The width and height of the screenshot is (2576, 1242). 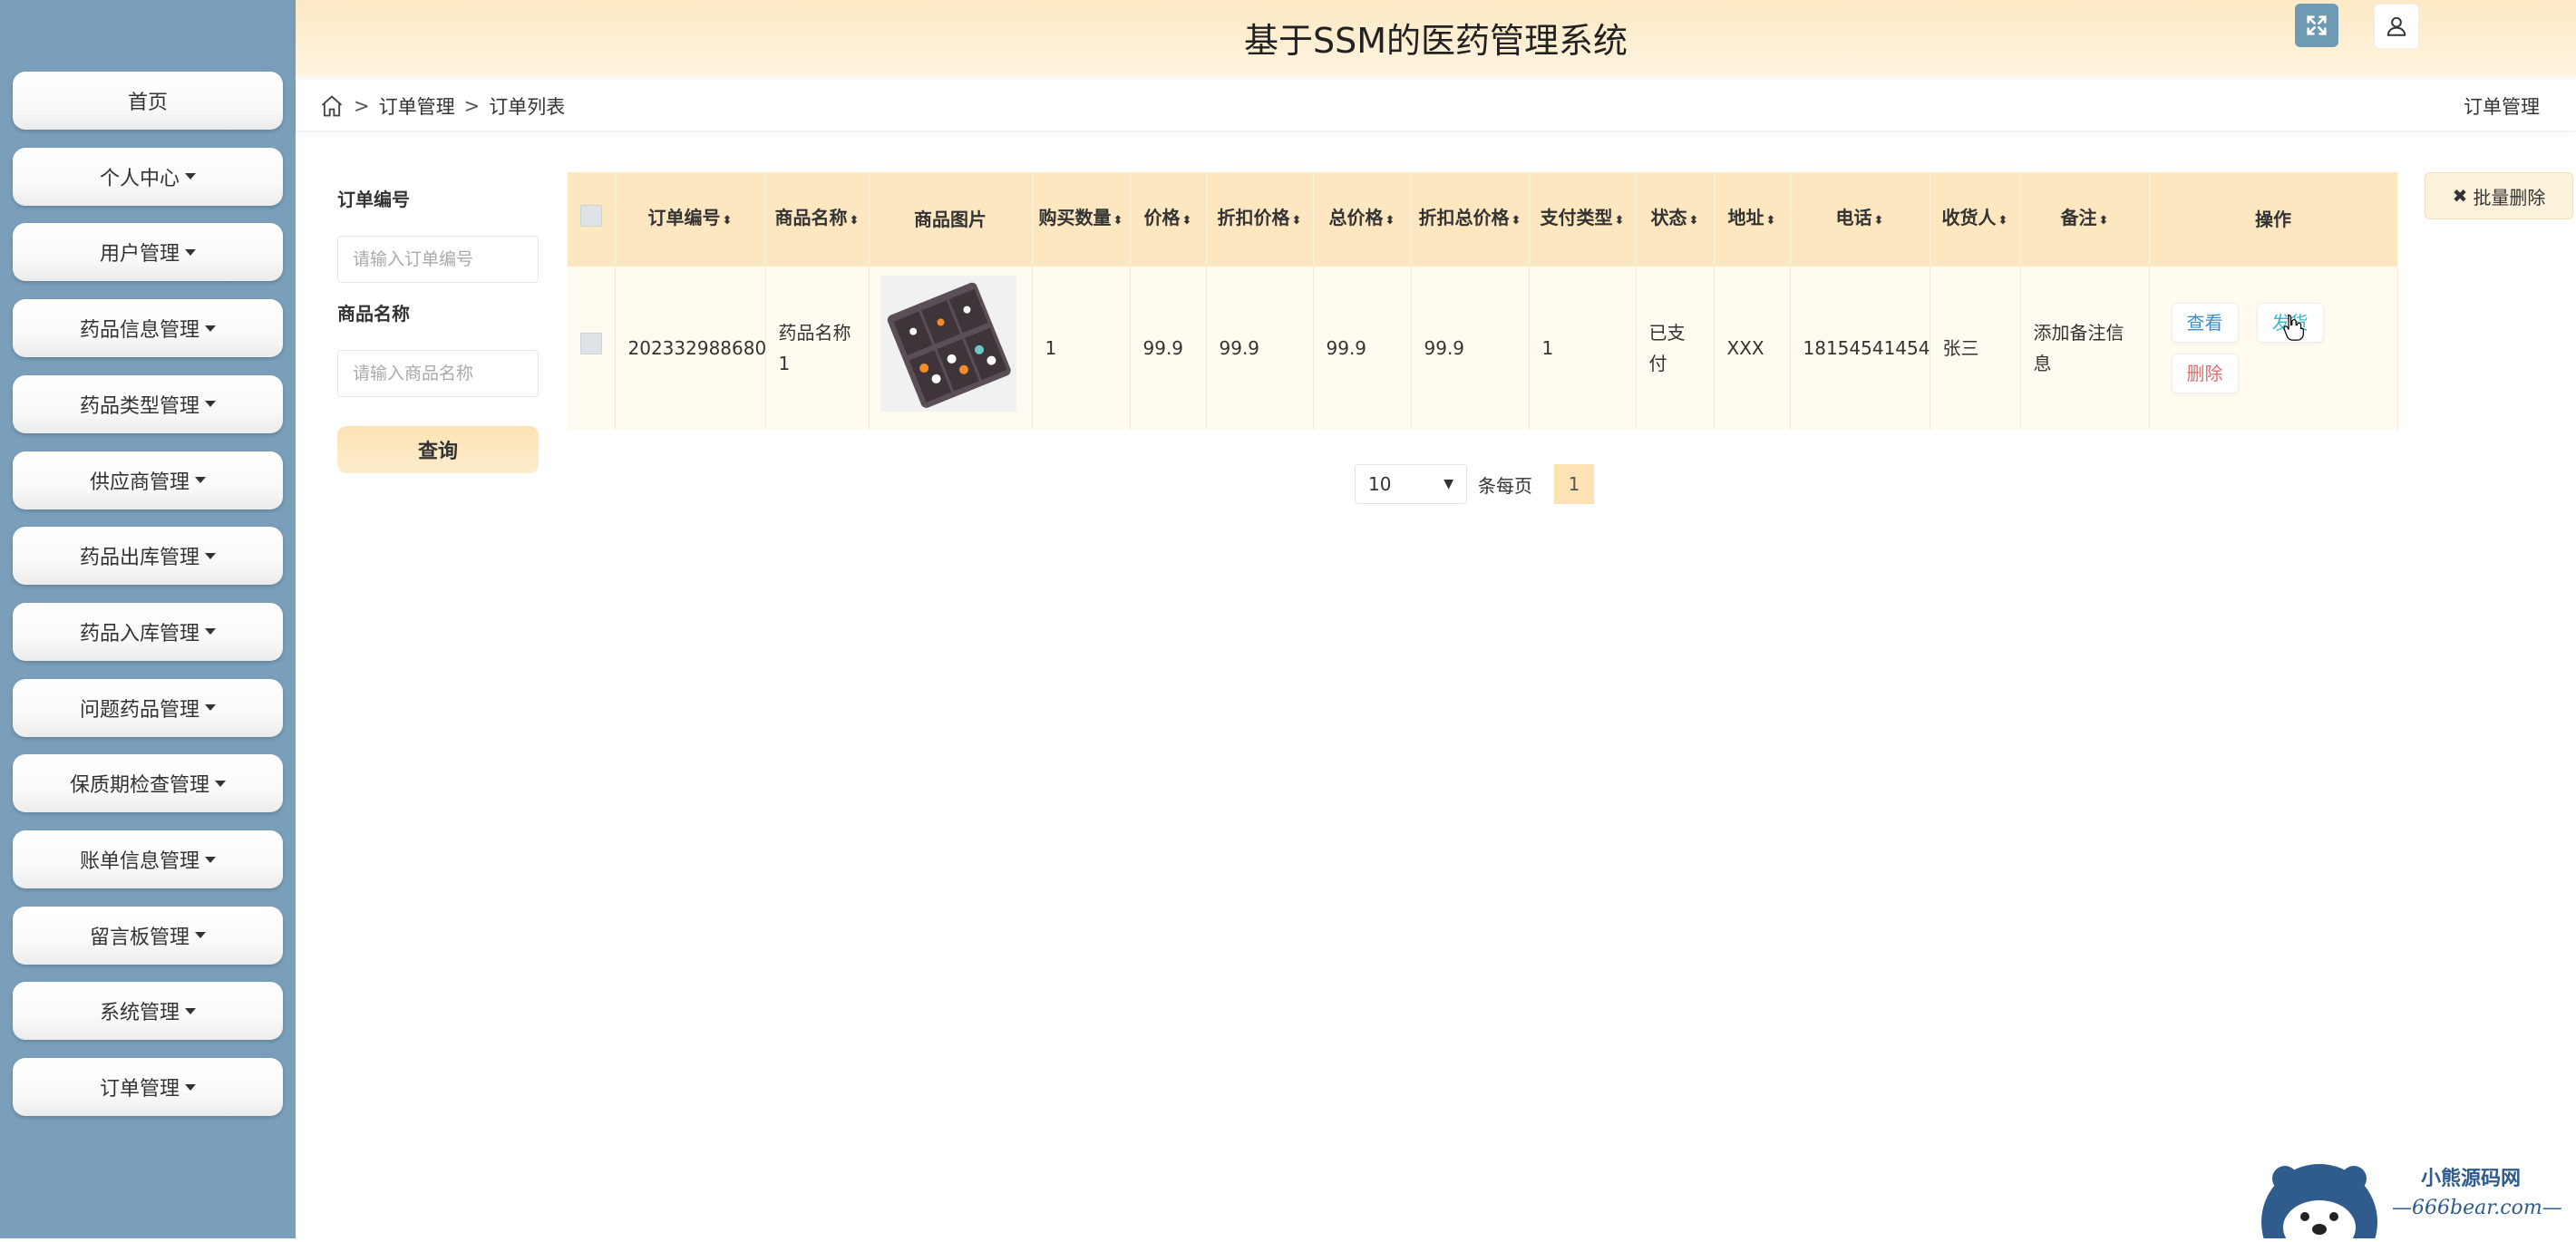 I want to click on sidebar-item-label: 药品出库管理, so click(x=139, y=558).